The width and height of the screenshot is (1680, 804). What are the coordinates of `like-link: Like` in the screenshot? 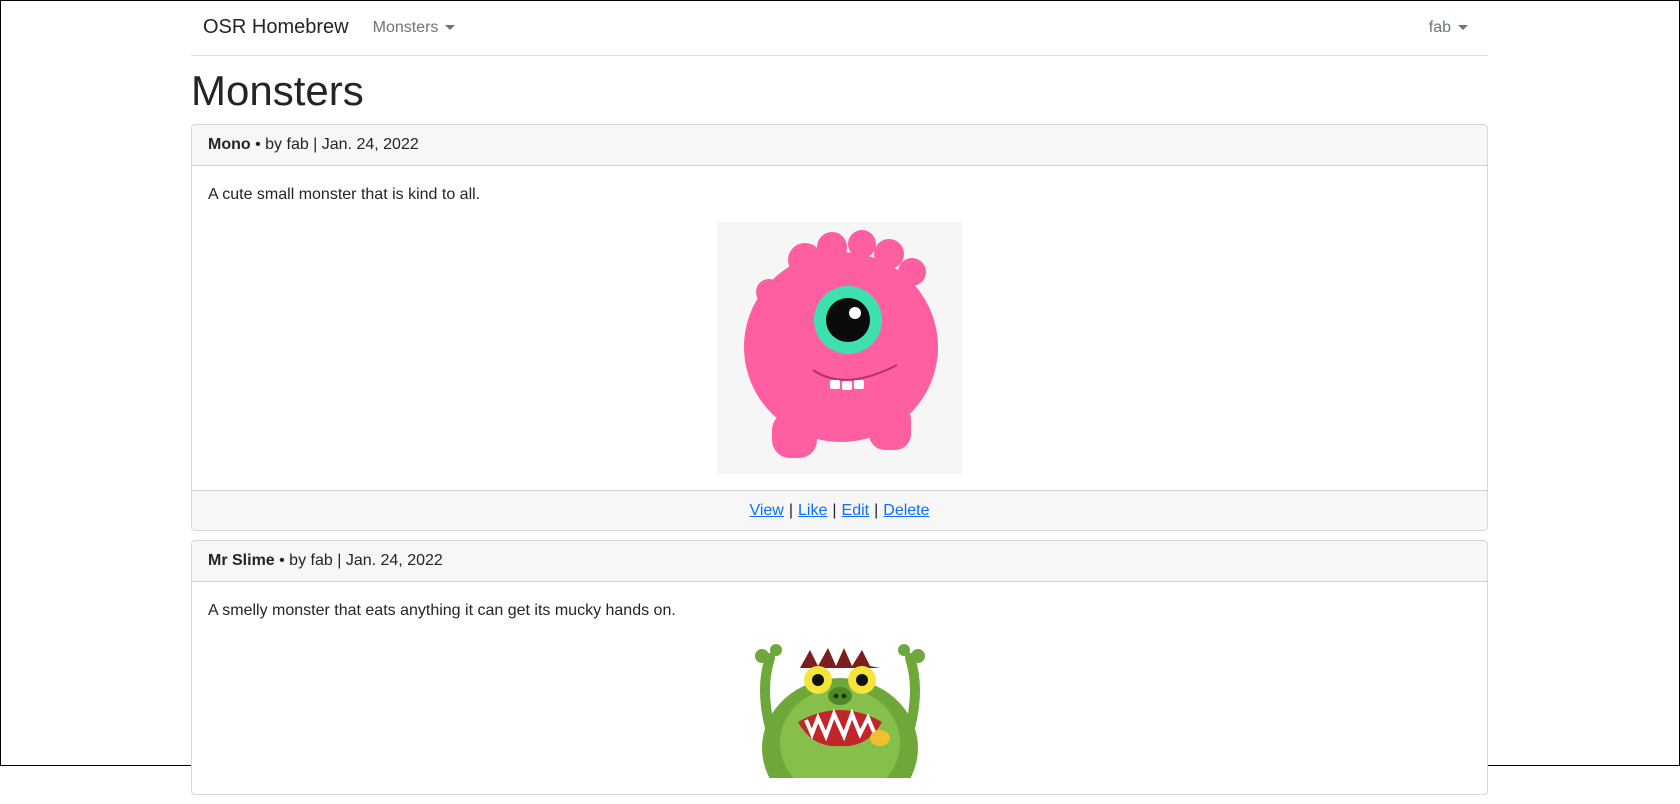 It's located at (812, 511).